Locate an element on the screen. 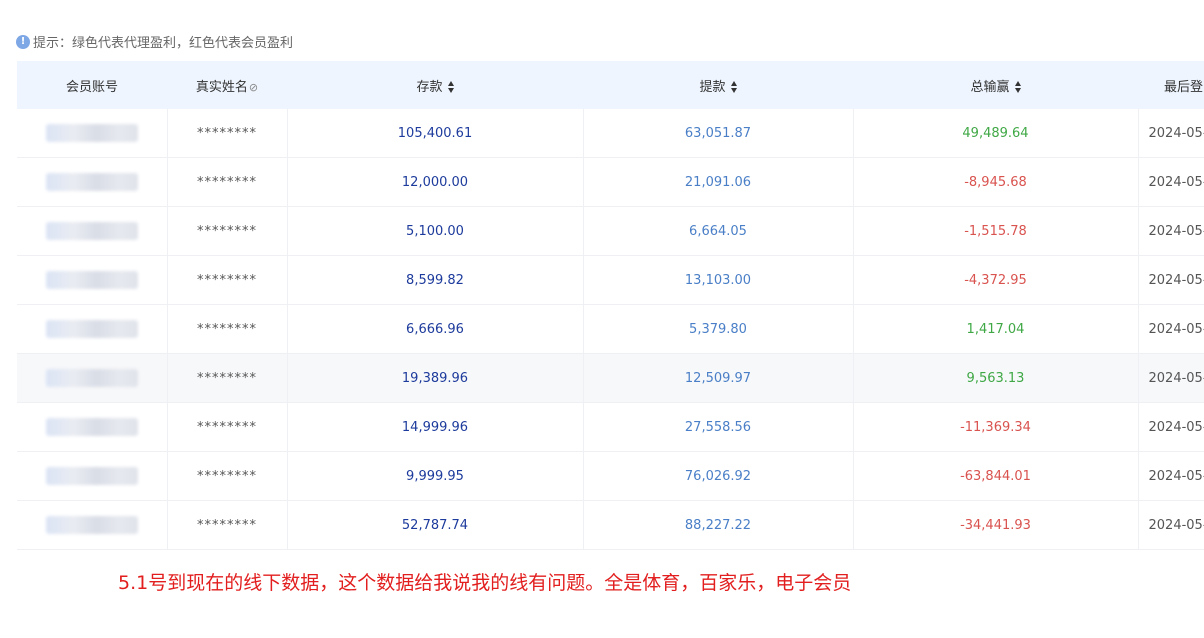 This screenshot has width=1204, height=638. hint-text: 提示：绿色代表代理盈利，红色代表会员盈利 is located at coordinates (163, 43).